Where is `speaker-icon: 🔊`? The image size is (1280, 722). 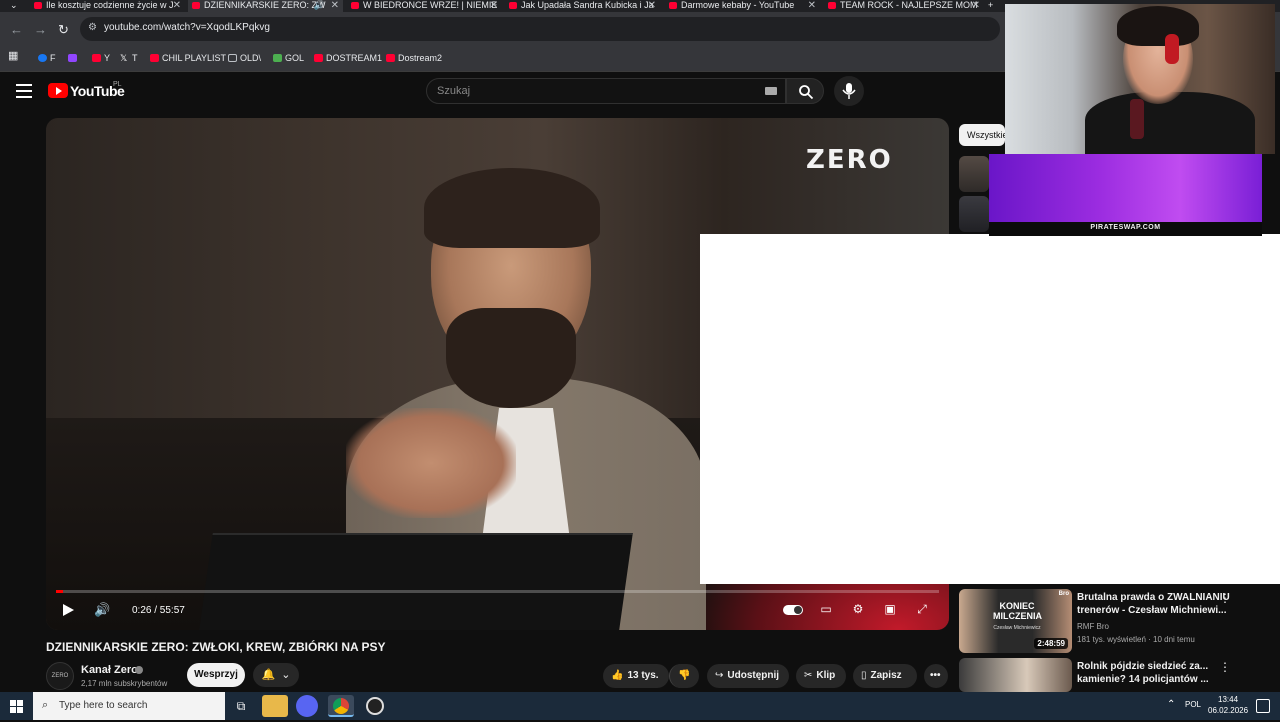 speaker-icon: 🔊 is located at coordinates (319, 5).